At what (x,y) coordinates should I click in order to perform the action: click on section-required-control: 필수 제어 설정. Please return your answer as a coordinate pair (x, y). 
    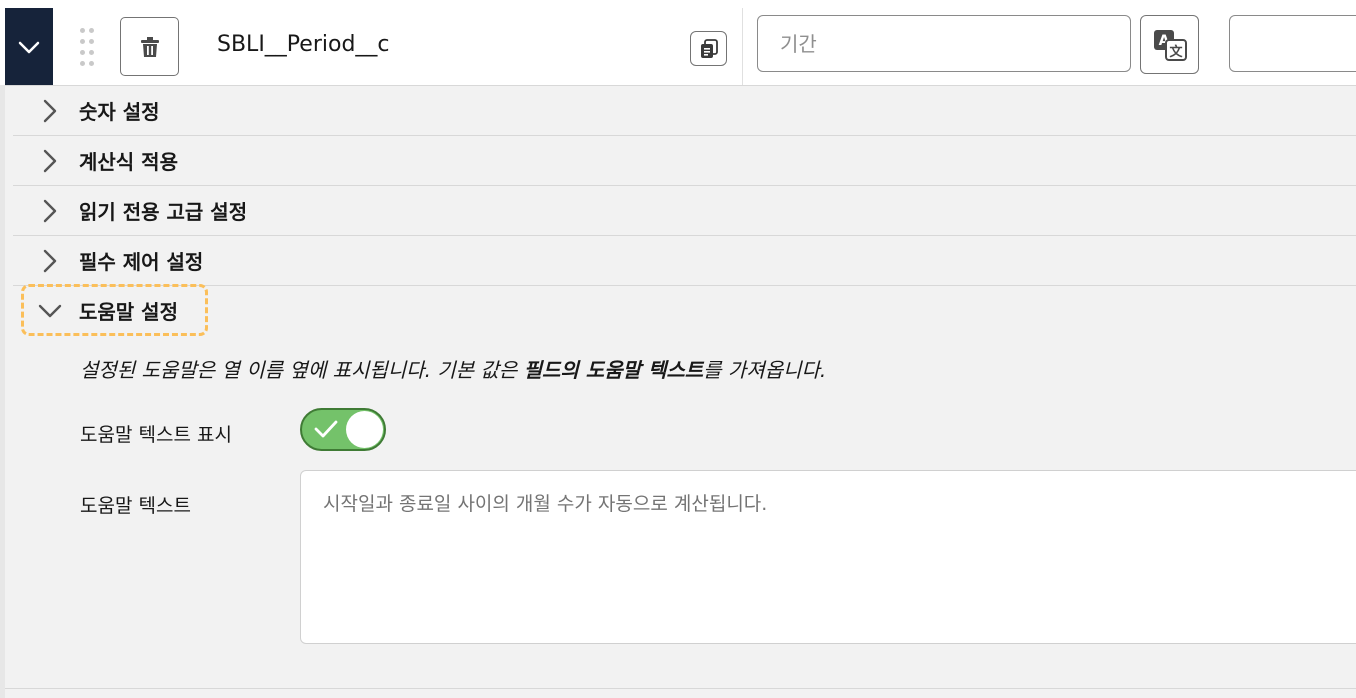
    Looking at the image, I should click on (684, 261).